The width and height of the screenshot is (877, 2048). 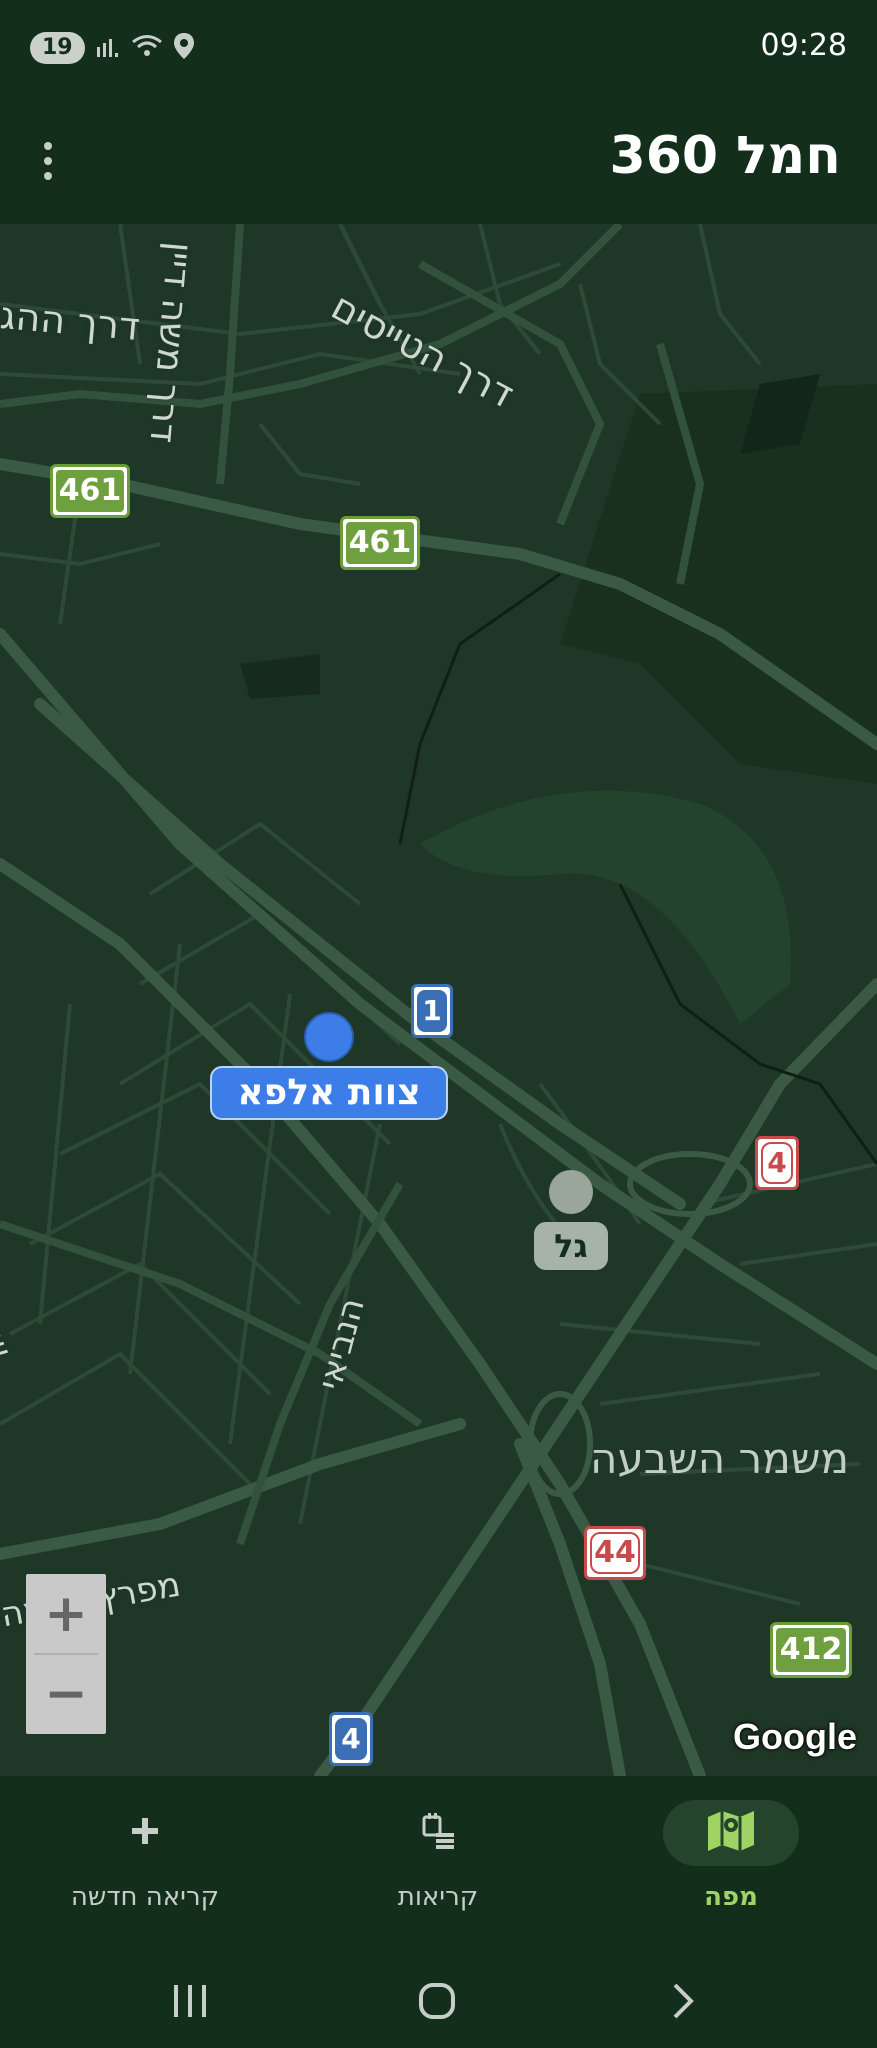 I want to click on nav-item-map: מפה, so click(x=731, y=1865).